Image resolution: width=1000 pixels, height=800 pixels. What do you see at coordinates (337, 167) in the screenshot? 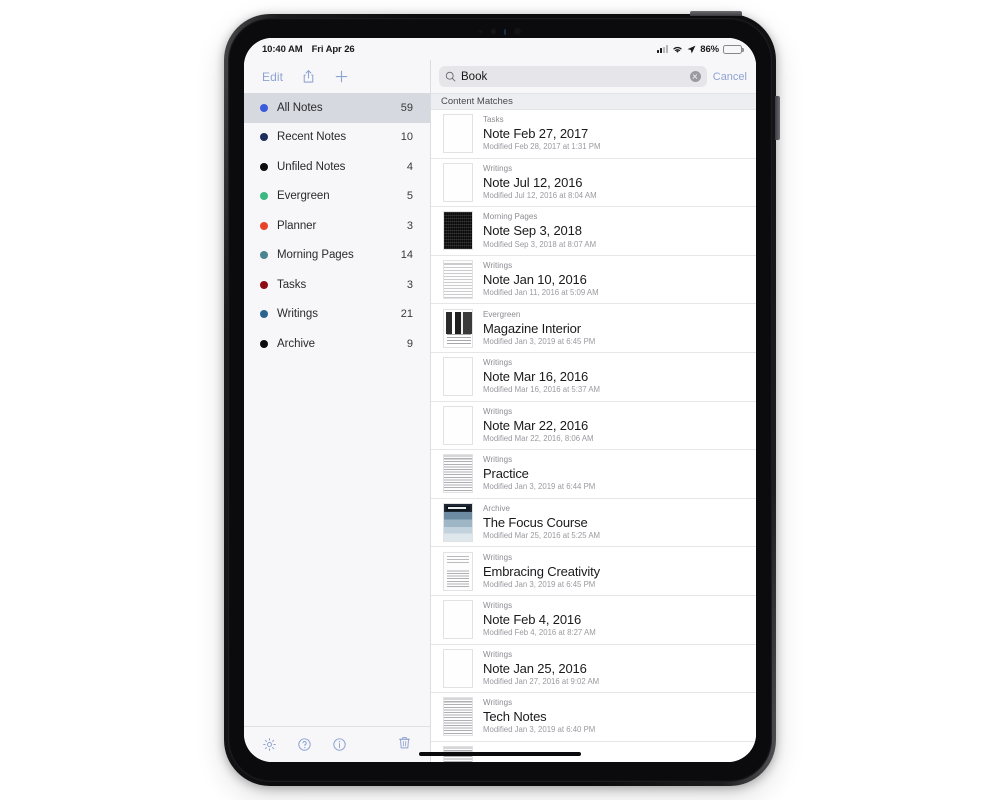
I see `sidebar-item-unfiled-notes: Unfiled Notes 4` at bounding box center [337, 167].